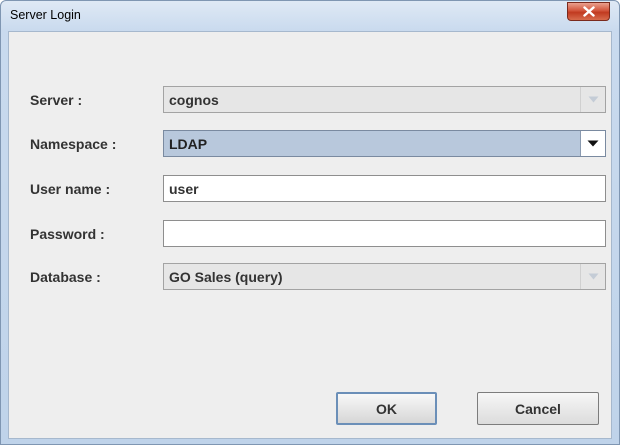  Describe the element at coordinates (188, 144) in the screenshot. I see `namespace-value: LDAP` at that location.